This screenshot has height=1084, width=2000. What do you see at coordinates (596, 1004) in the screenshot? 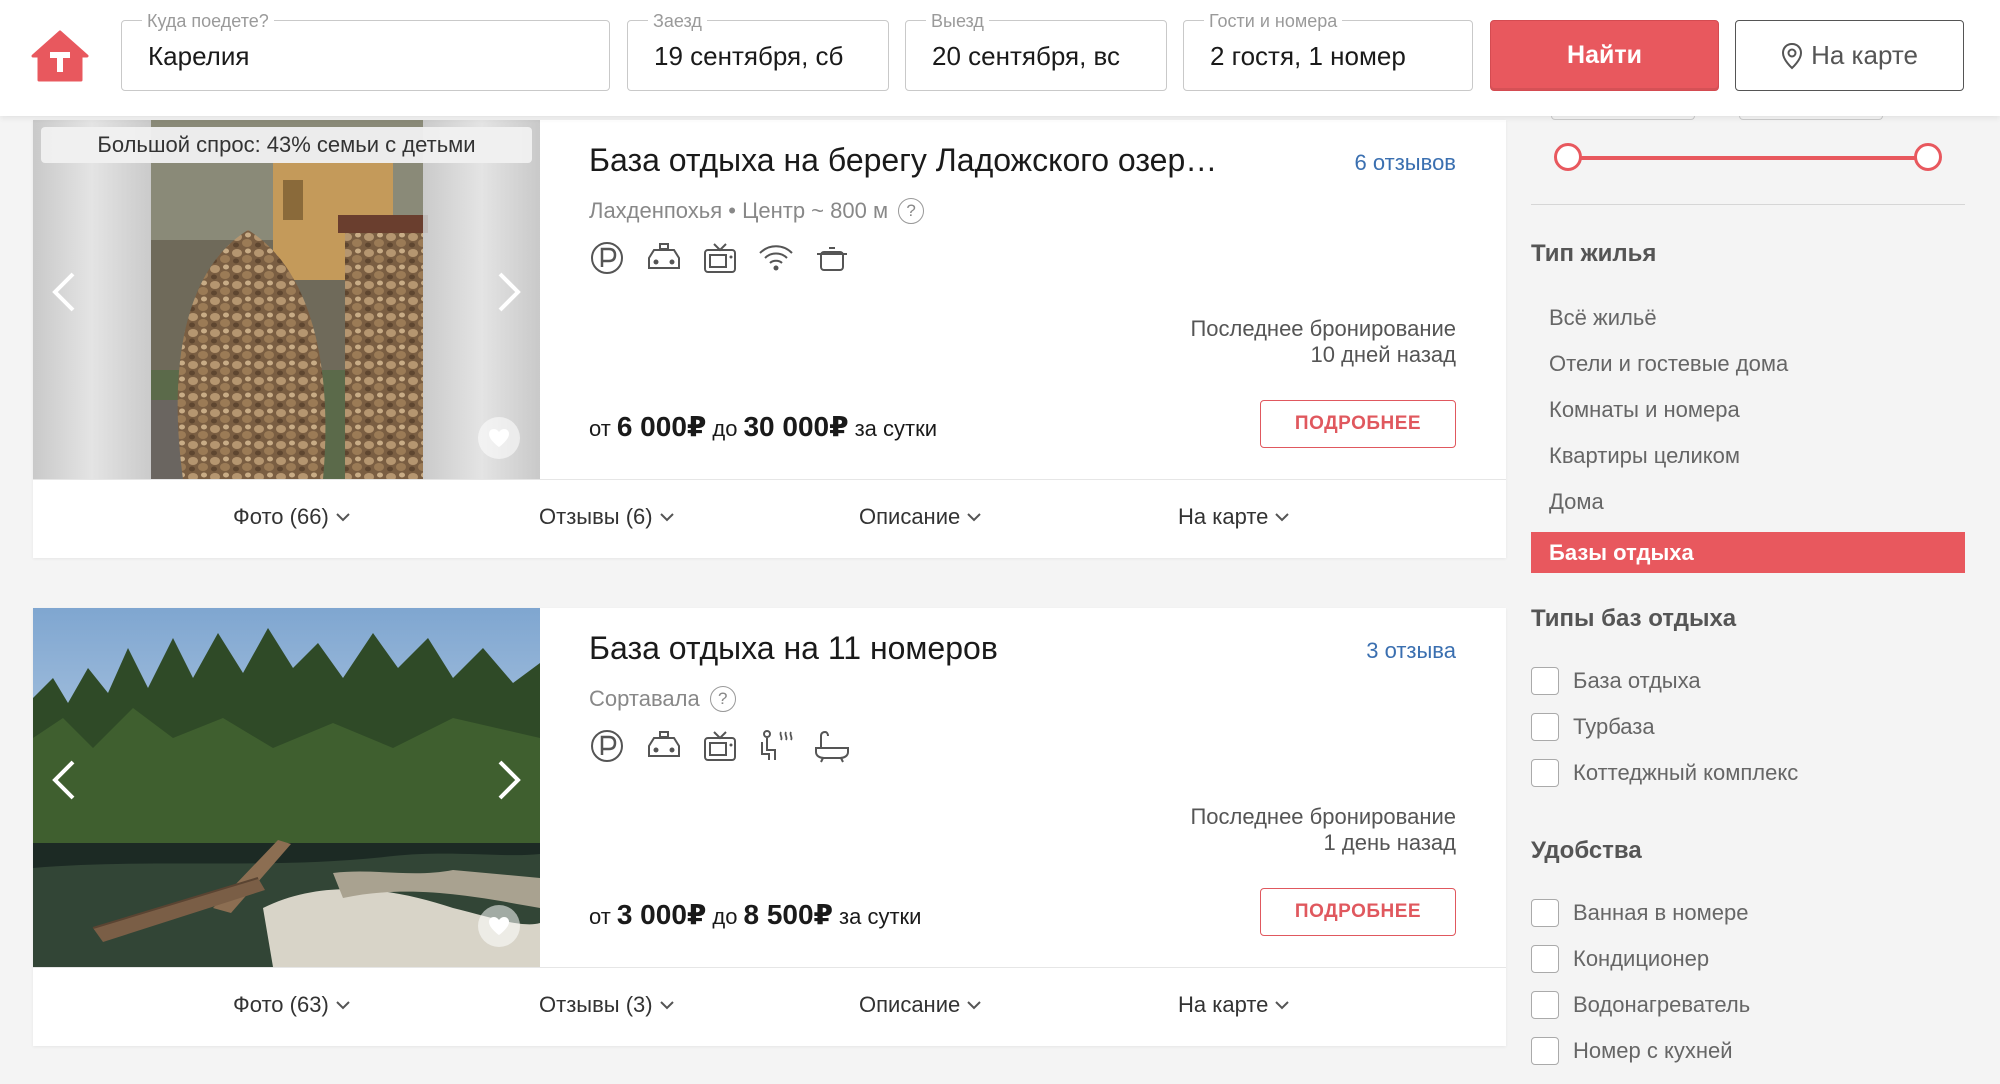
I see `tab-label: Отзывы (3)` at bounding box center [596, 1004].